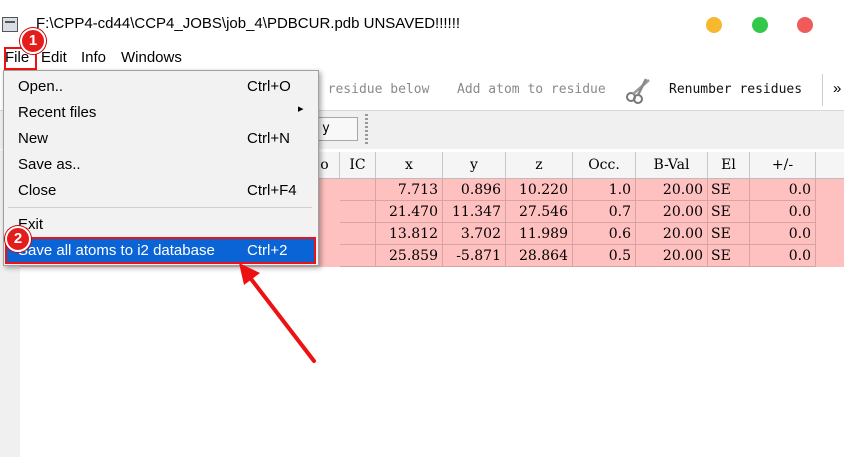 The height and width of the screenshot is (457, 844). What do you see at coordinates (604, 234) in the screenshot?
I see `table-cell: 0.6` at bounding box center [604, 234].